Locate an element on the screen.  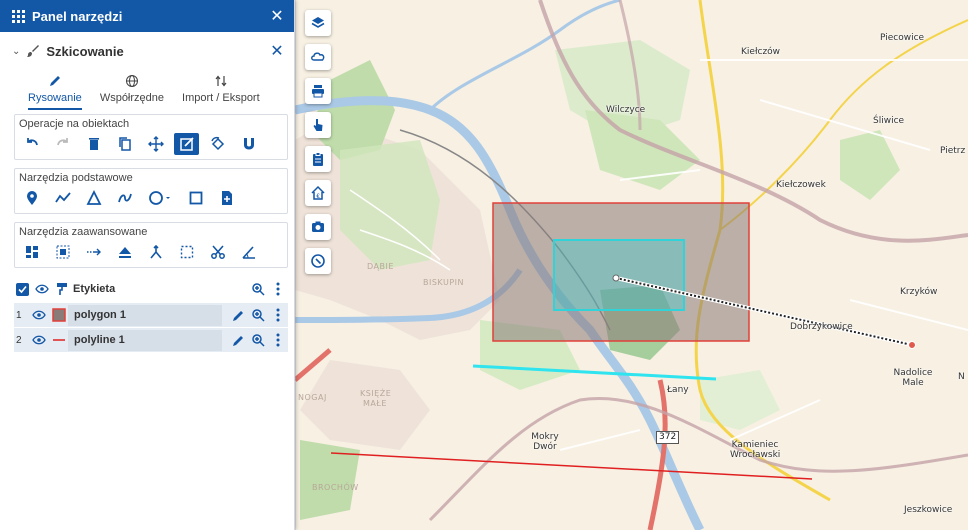
angle-icon is located at coordinates (248, 252).